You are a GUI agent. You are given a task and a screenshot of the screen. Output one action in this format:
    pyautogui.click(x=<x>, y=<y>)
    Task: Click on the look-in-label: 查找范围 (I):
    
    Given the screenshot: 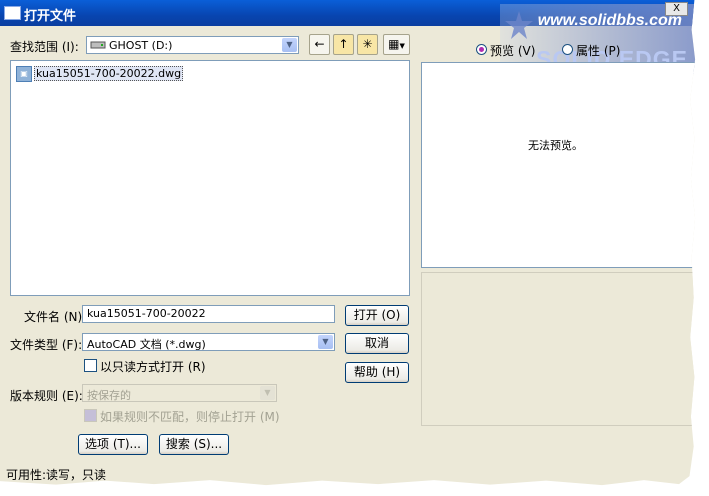 What is the action you would take?
    pyautogui.click(x=44, y=47)
    